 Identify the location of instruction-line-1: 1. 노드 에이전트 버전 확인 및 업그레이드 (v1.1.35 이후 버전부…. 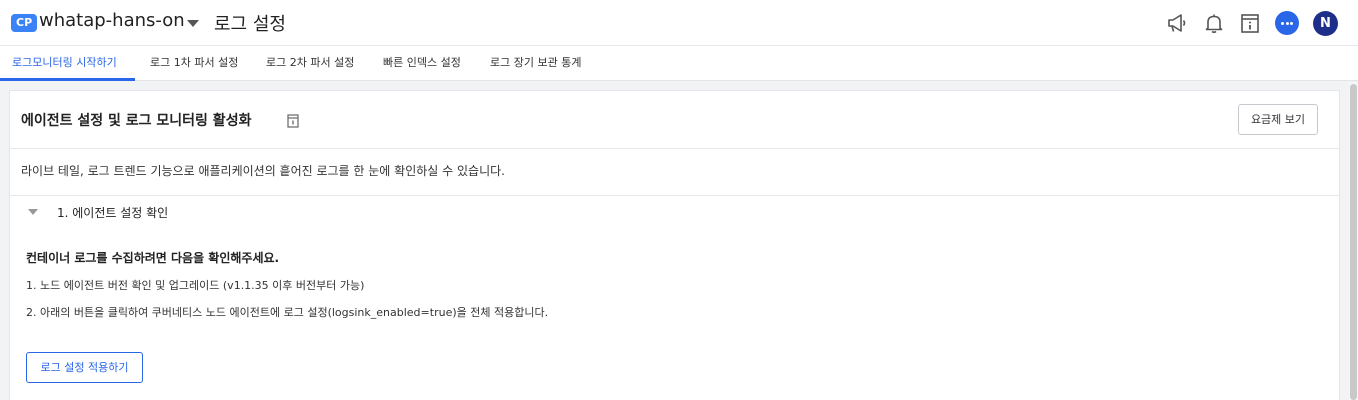
(195, 285).